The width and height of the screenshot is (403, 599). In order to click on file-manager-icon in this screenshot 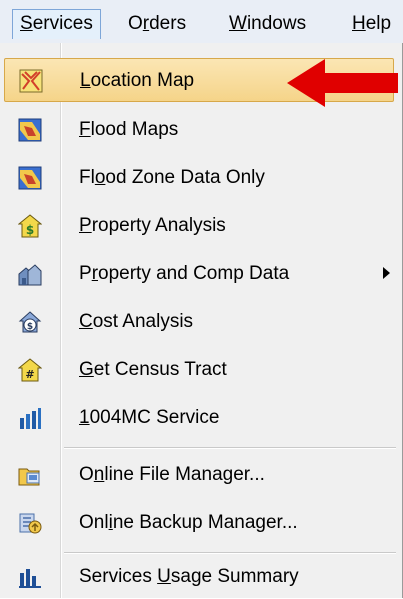, I will do `click(29, 477)`.